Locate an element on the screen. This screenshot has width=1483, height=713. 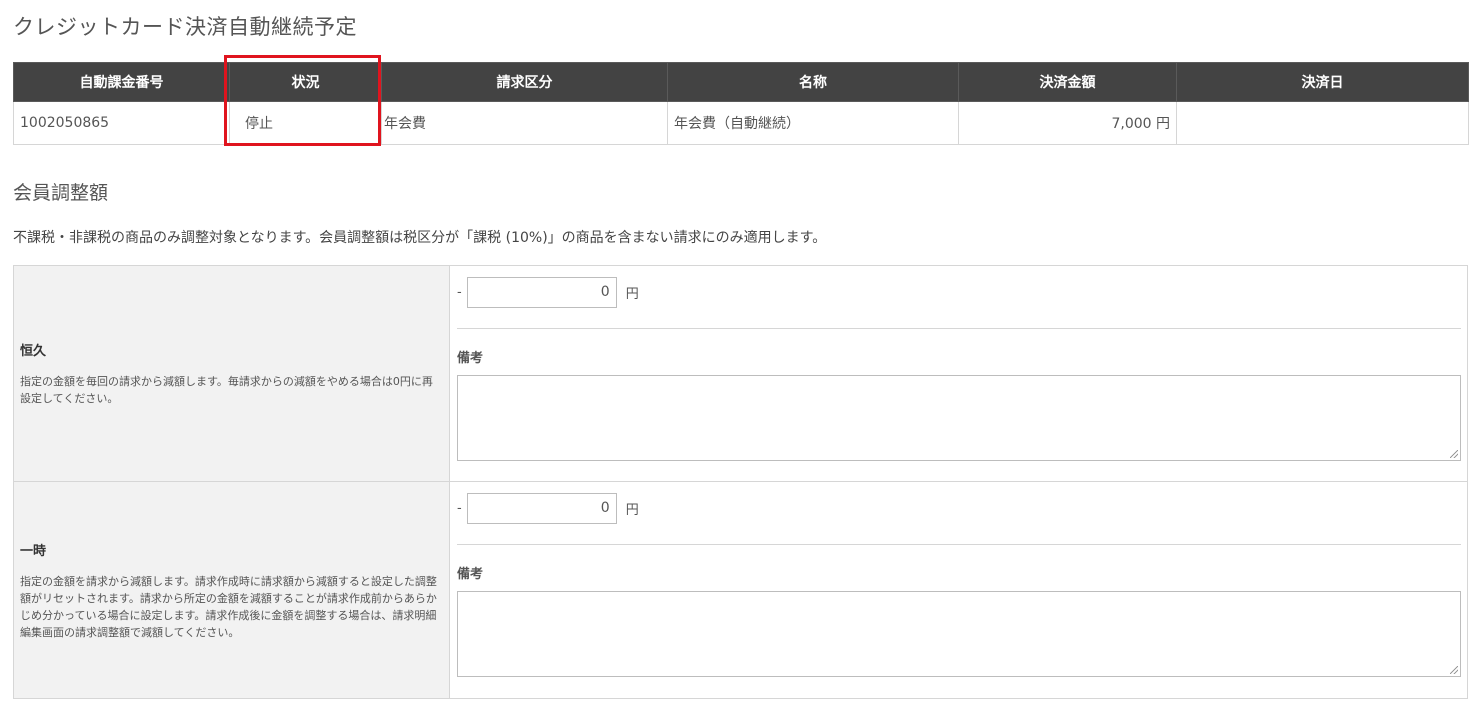
header-date: 決済日 is located at coordinates (1322, 82).